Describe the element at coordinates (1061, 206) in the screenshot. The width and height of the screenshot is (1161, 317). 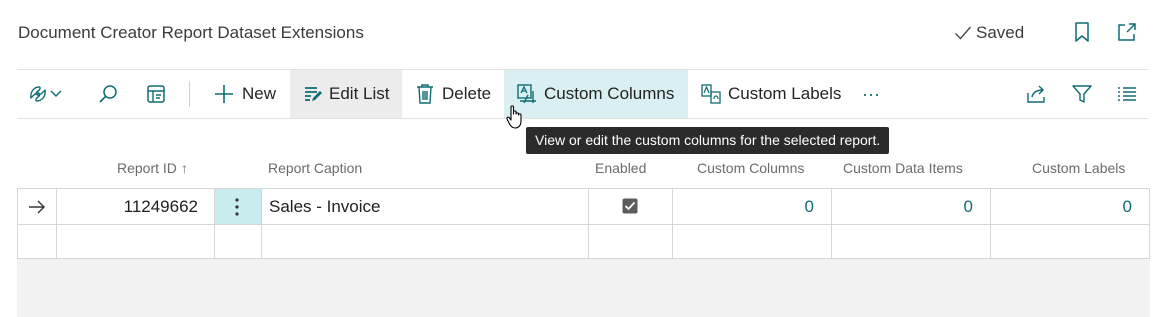
I see `custom-labels-cell: 0` at that location.